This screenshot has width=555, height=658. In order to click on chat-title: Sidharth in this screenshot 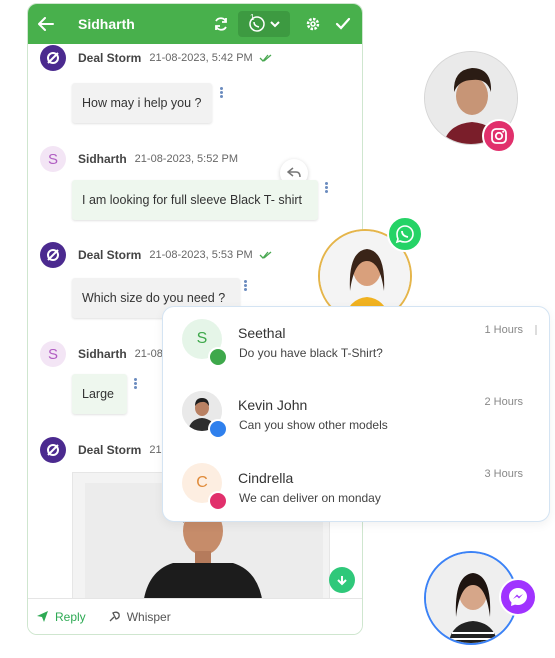, I will do `click(106, 24)`.